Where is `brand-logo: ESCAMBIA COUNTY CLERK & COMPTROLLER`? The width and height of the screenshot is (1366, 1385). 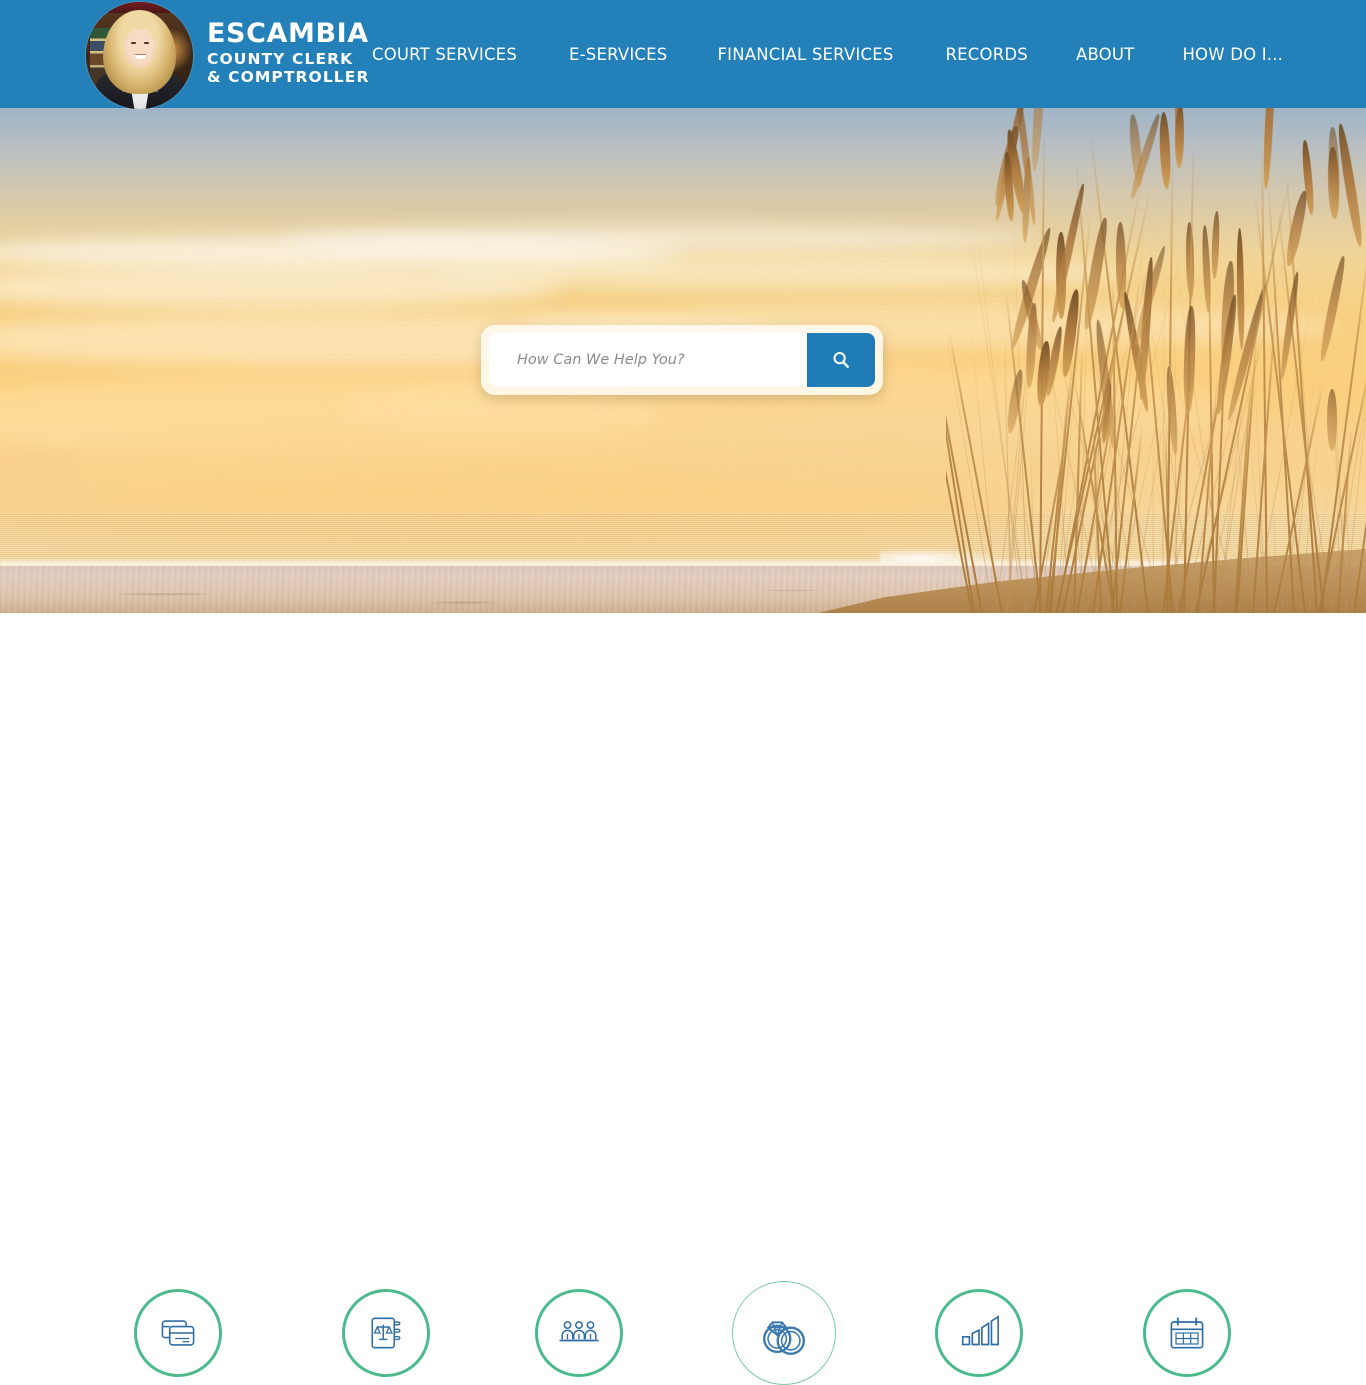 brand-logo: ESCAMBIA COUNTY CLERK & COMPTROLLER is located at coordinates (228, 54).